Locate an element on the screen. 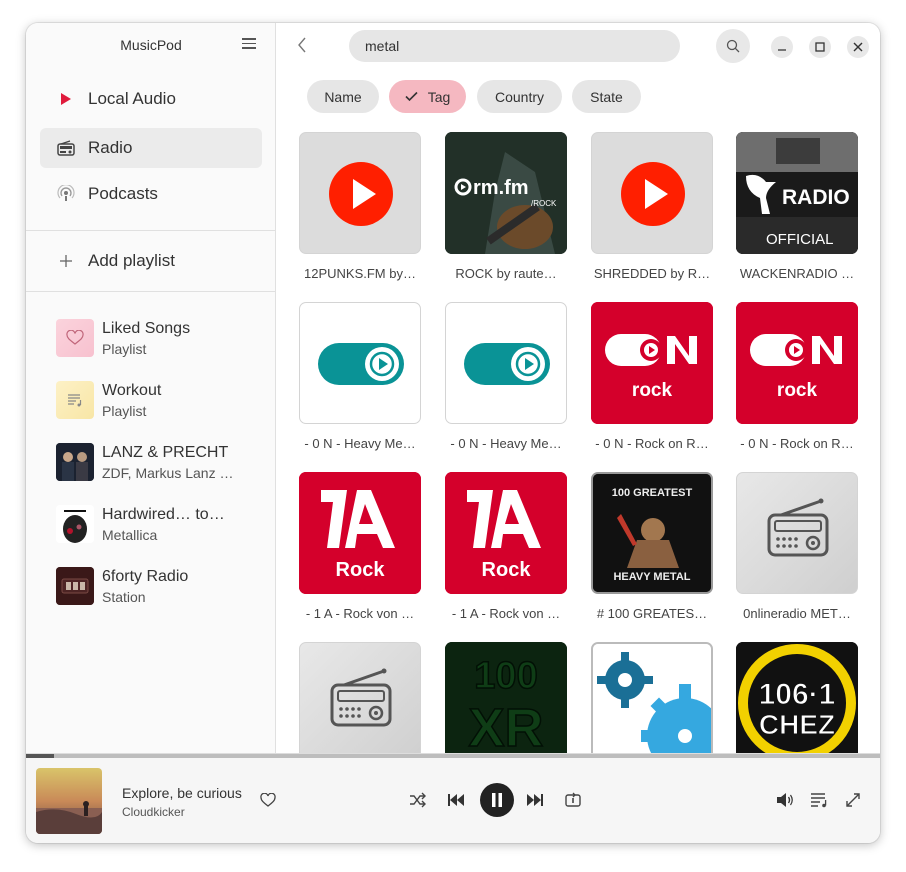 Image resolution: width=906 pixels, height=872 pixels. station-tile: 100 XR is located at coordinates (506, 703).